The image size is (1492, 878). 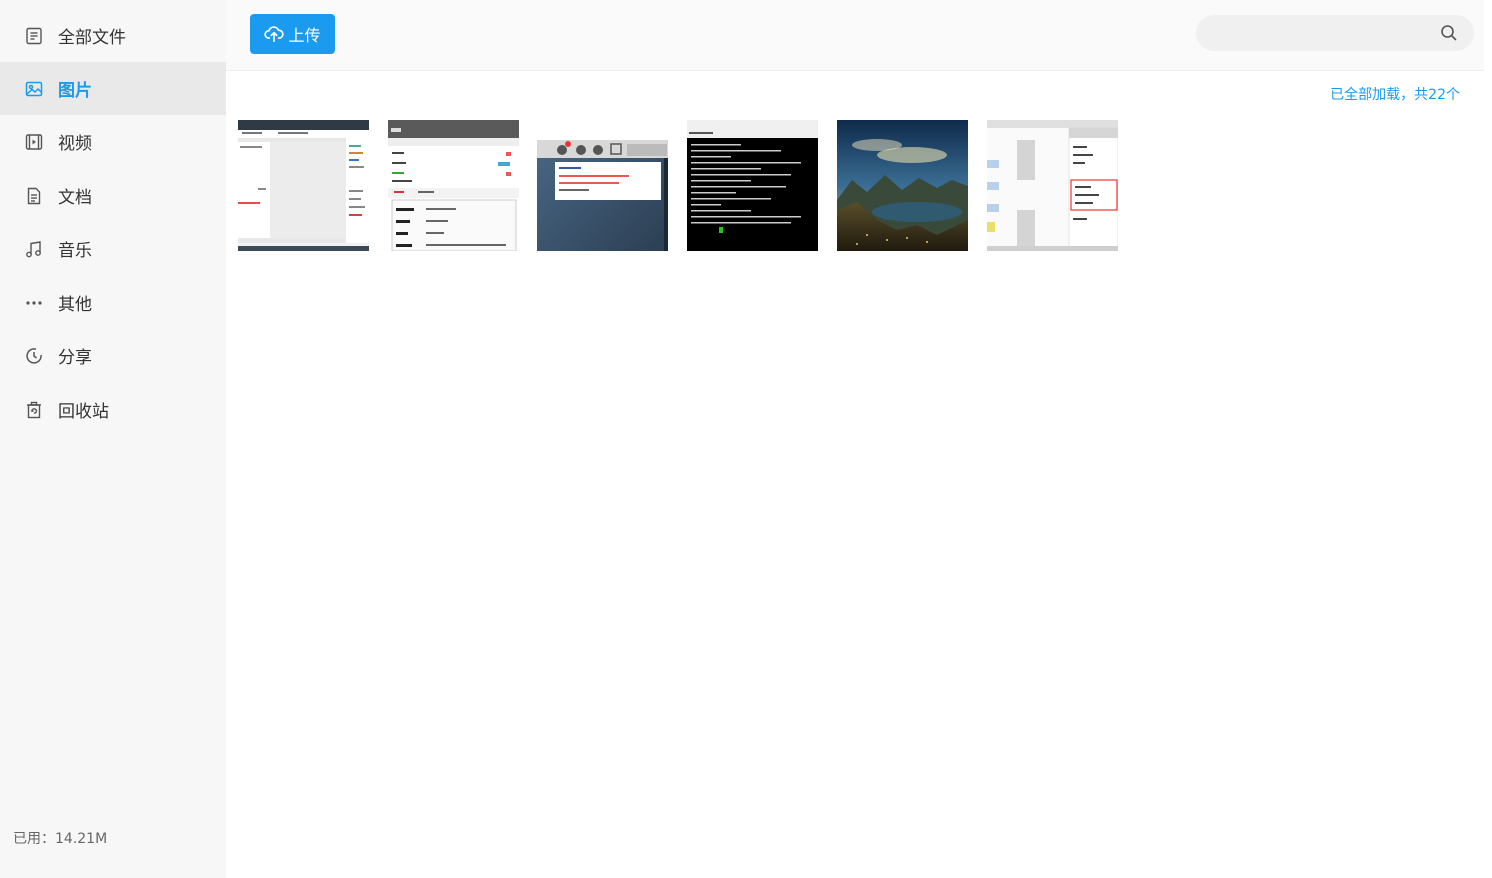 I want to click on file-list-icon, so click(x=34, y=36).